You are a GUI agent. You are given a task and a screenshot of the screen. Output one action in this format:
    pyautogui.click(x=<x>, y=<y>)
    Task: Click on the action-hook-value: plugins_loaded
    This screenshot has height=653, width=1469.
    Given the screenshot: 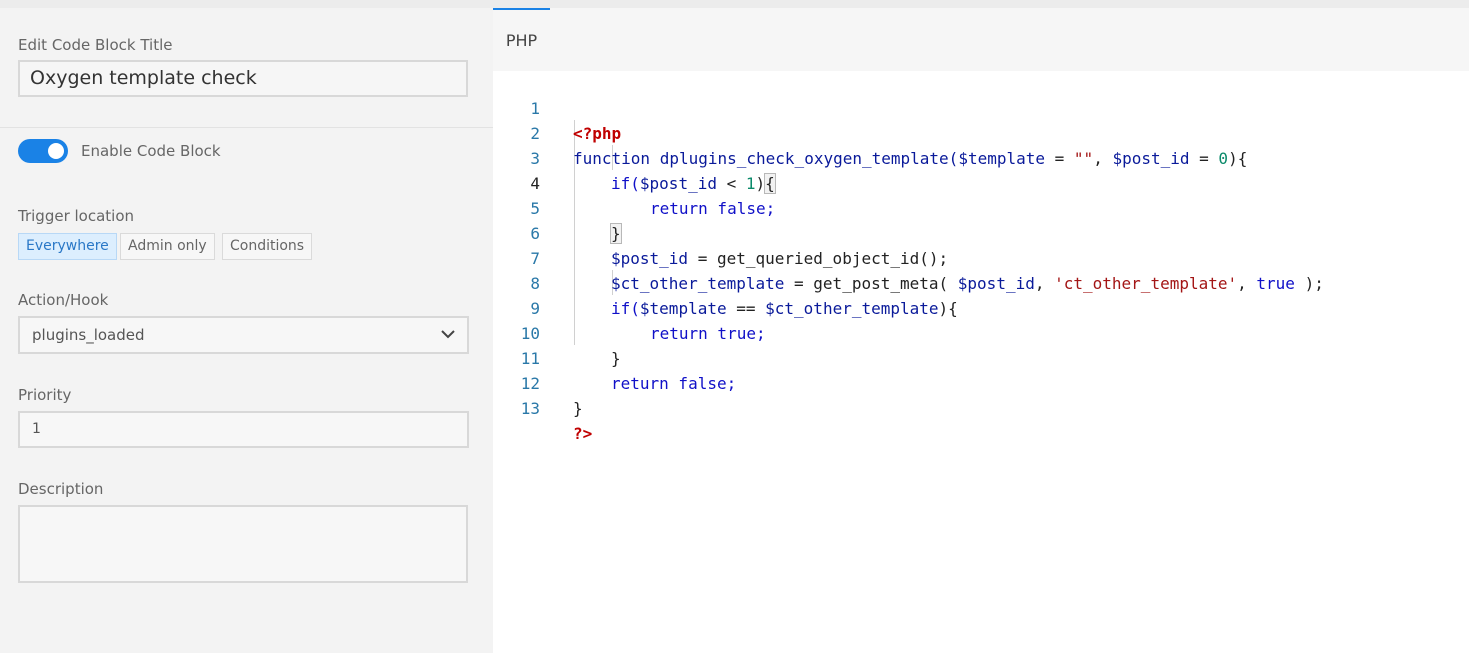 What is the action you would take?
    pyautogui.click(x=88, y=335)
    